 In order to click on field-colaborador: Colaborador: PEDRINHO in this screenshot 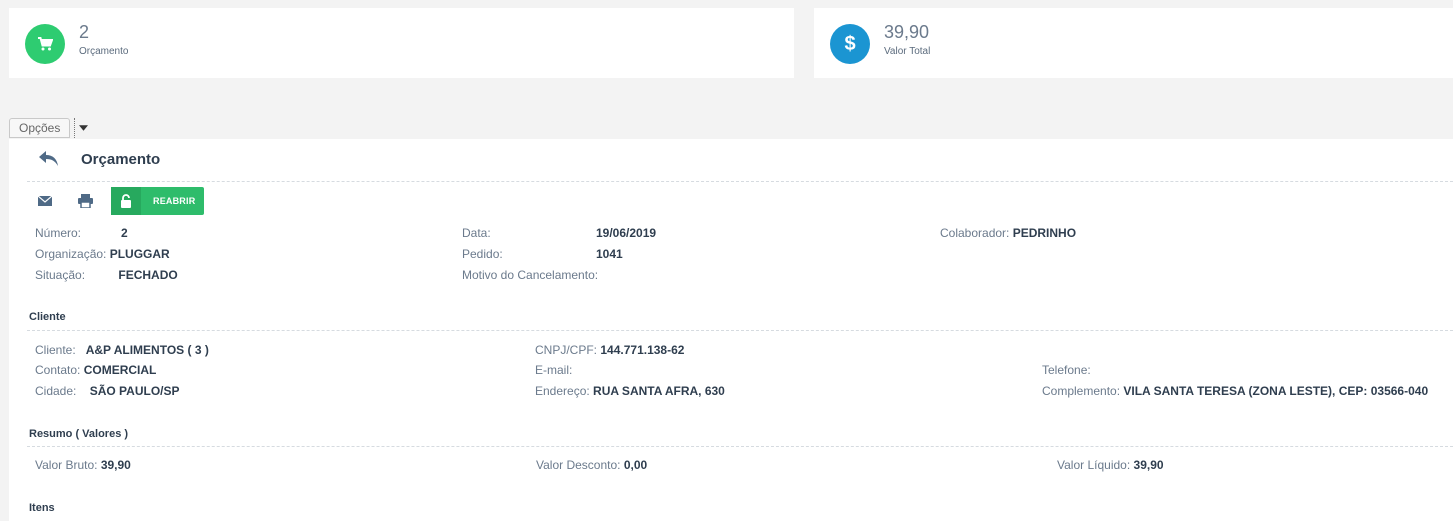, I will do `click(1008, 233)`.